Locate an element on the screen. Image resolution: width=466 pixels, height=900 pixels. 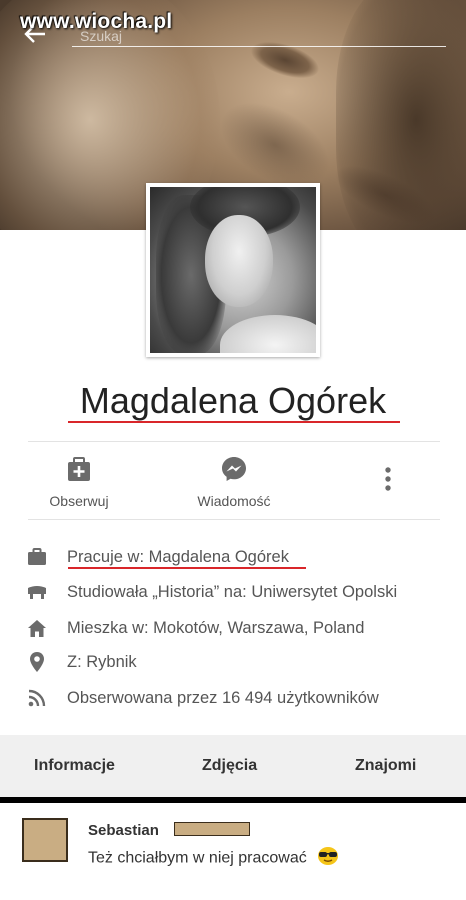
more-vertical-icon is located at coordinates (388, 480).